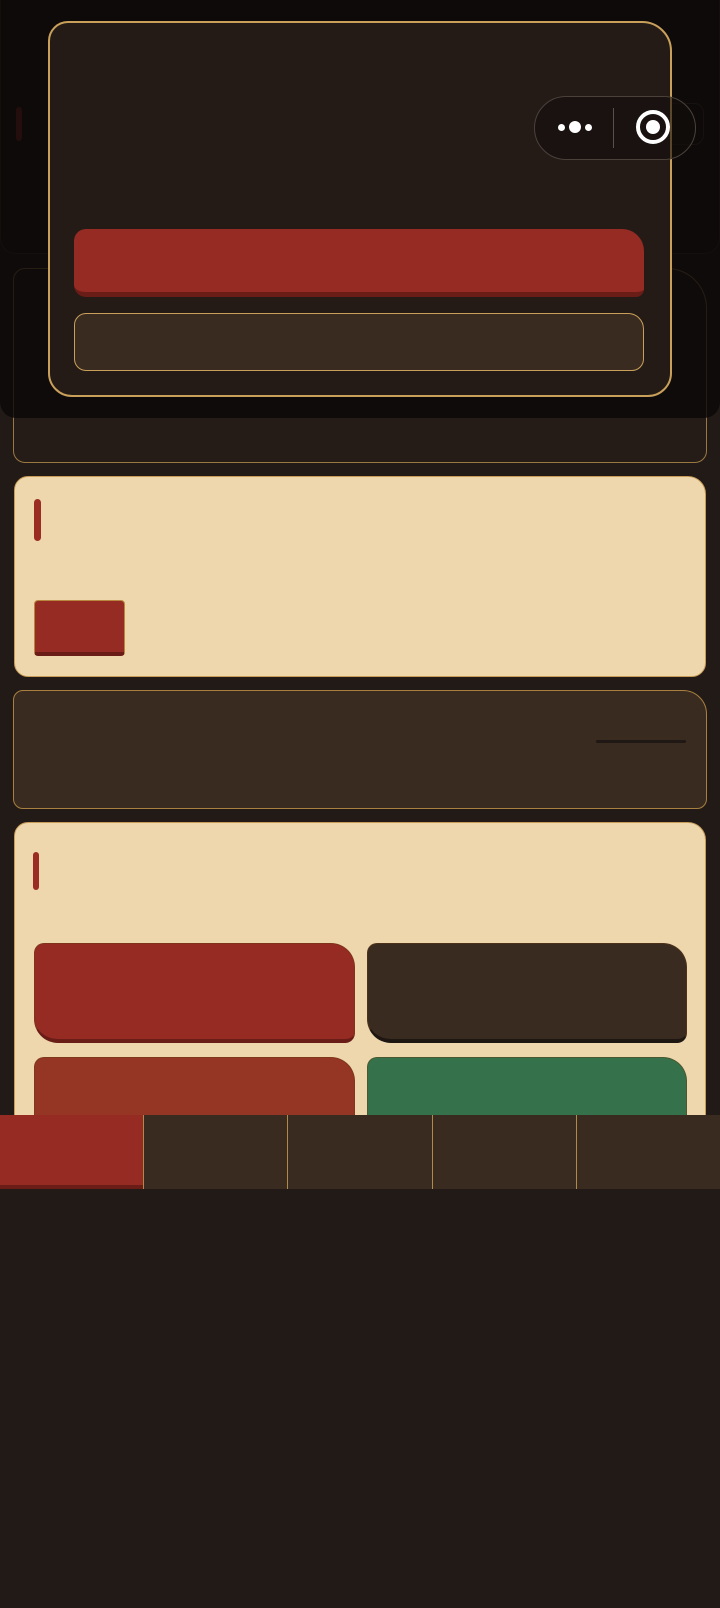  Describe the element at coordinates (194, 993) in the screenshot. I see `menu-tile-red` at that location.